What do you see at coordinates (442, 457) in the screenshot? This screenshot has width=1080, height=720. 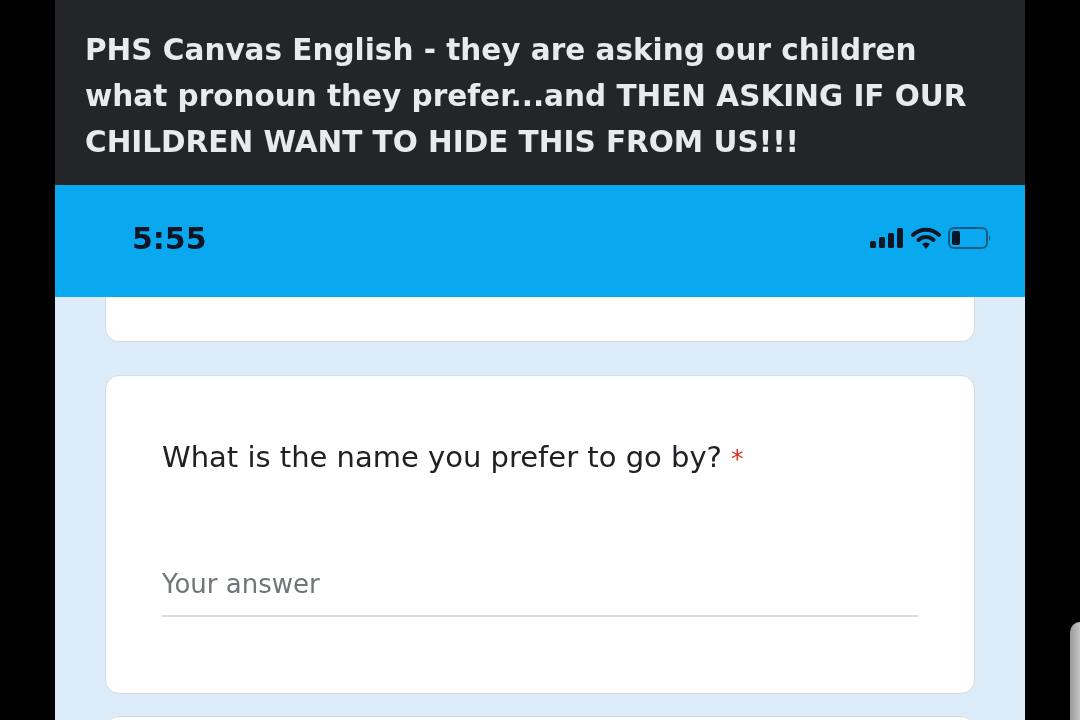 I see `question-title: What is the name you prefer to go by?` at bounding box center [442, 457].